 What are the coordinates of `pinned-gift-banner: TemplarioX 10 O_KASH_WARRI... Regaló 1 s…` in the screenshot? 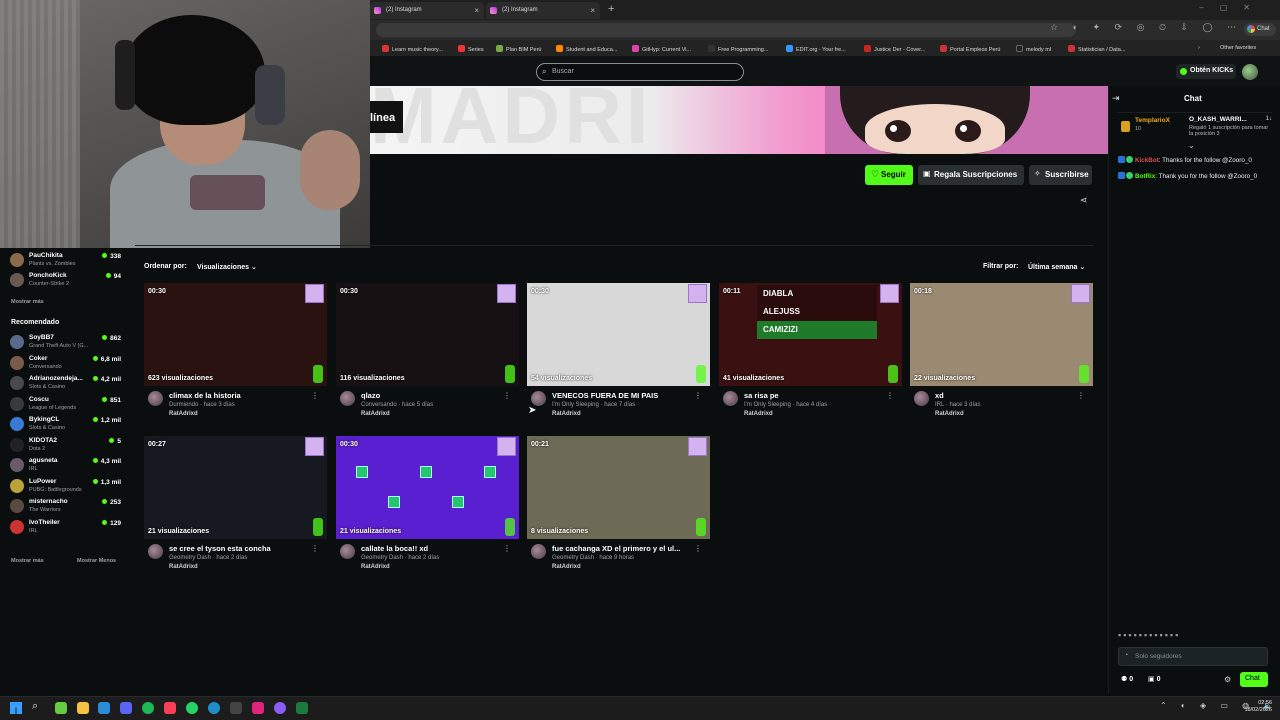 It's located at (1194, 126).